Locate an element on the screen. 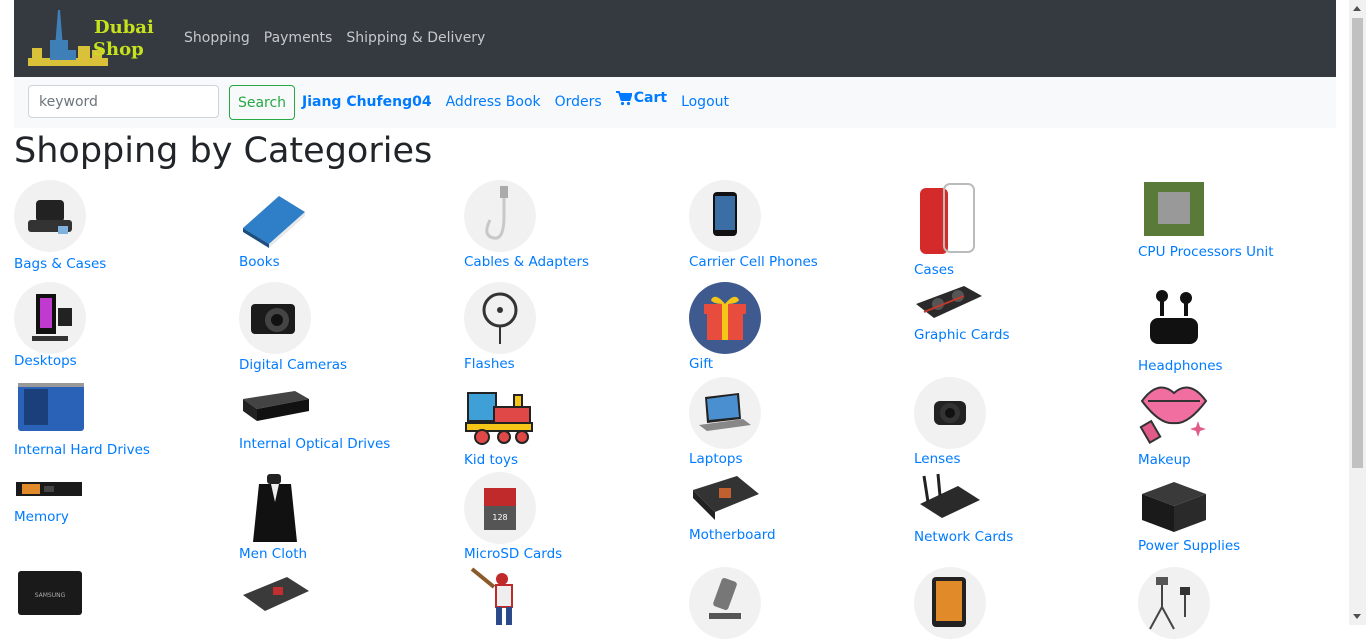 The image size is (1366, 639). category-label: Power Supplies is located at coordinates (1189, 546).